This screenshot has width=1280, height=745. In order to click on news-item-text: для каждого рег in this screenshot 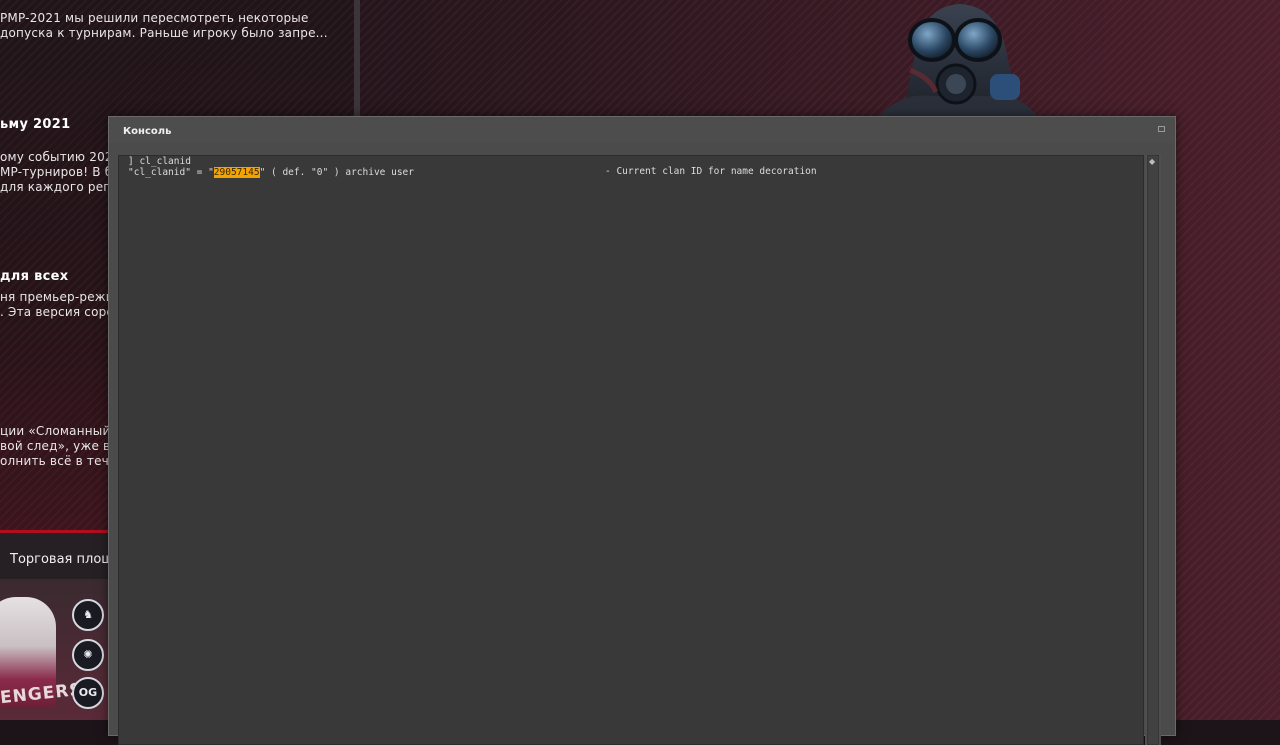, I will do `click(55, 187)`.